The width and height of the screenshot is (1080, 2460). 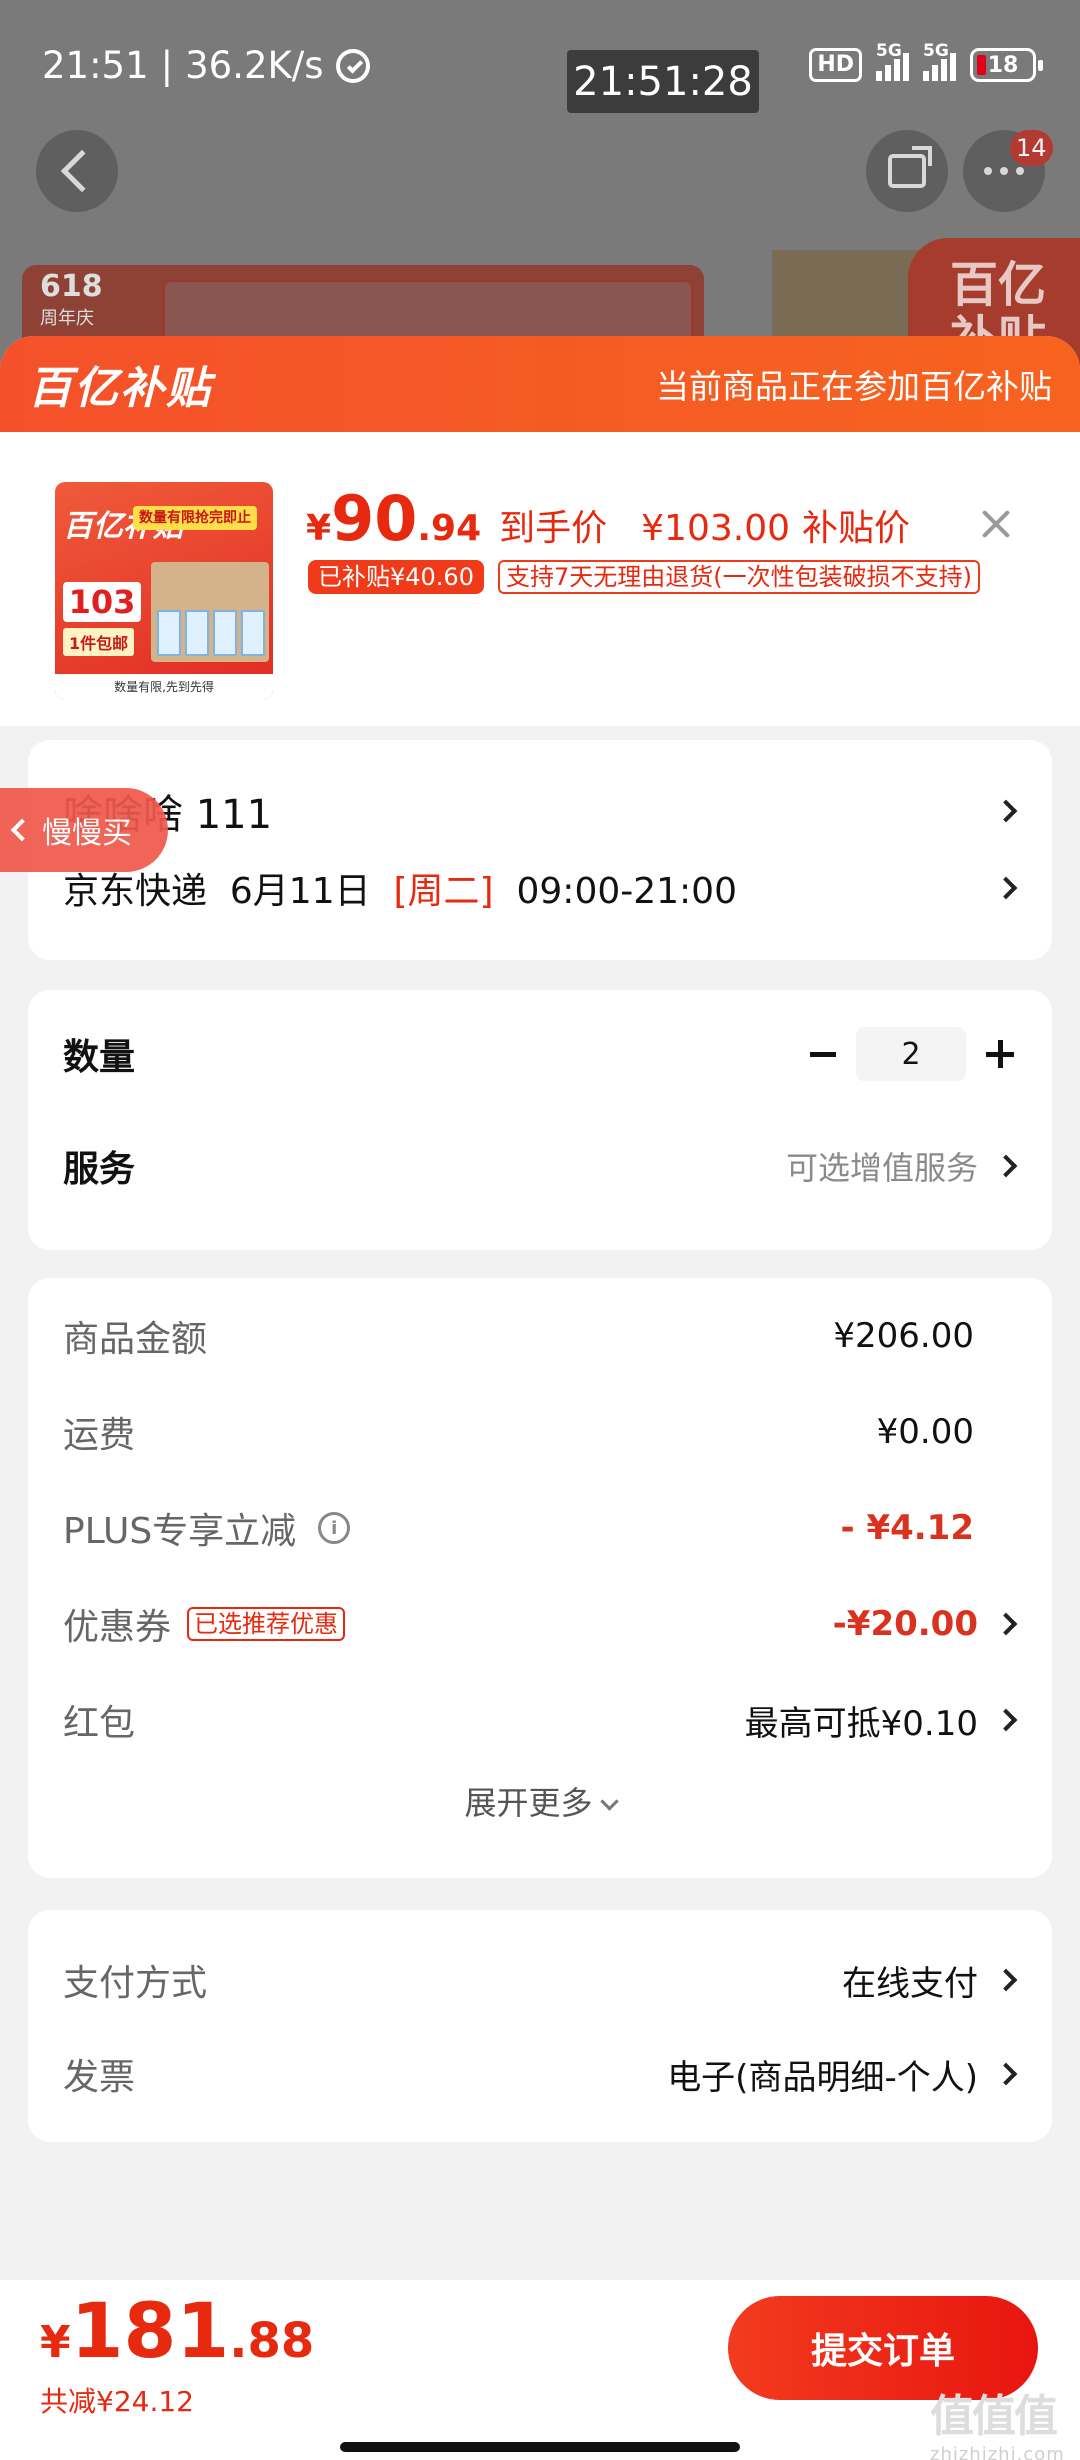 What do you see at coordinates (538, 1432) in the screenshot?
I see `freight-row: 运费 ¥0.00` at bounding box center [538, 1432].